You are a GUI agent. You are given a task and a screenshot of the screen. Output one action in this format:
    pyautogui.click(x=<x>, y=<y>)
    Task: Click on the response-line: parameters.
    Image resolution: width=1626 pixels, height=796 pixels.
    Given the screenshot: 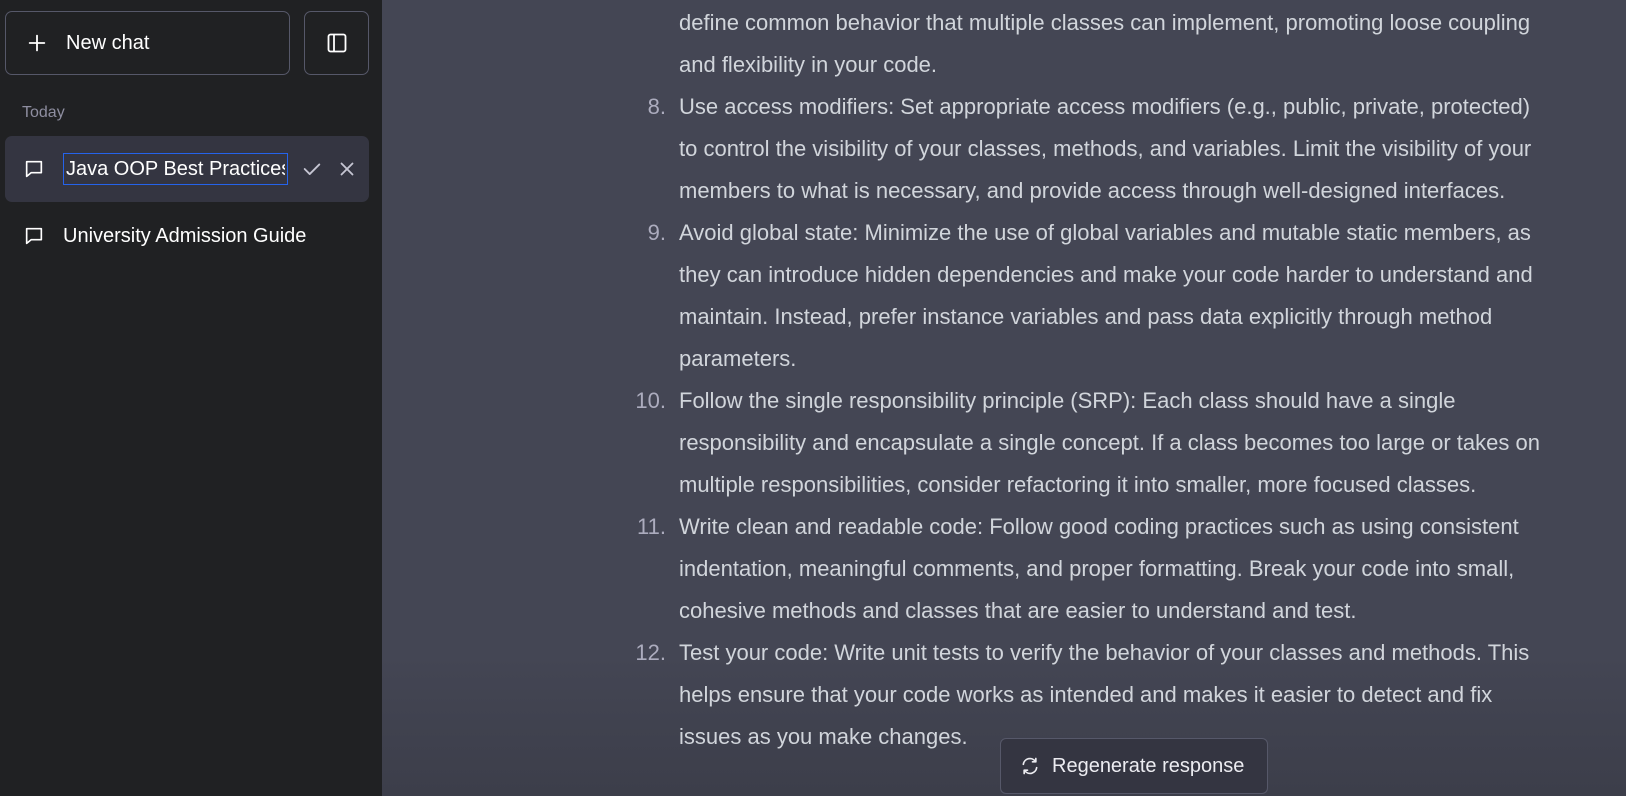 What is the action you would take?
    pyautogui.click(x=738, y=358)
    